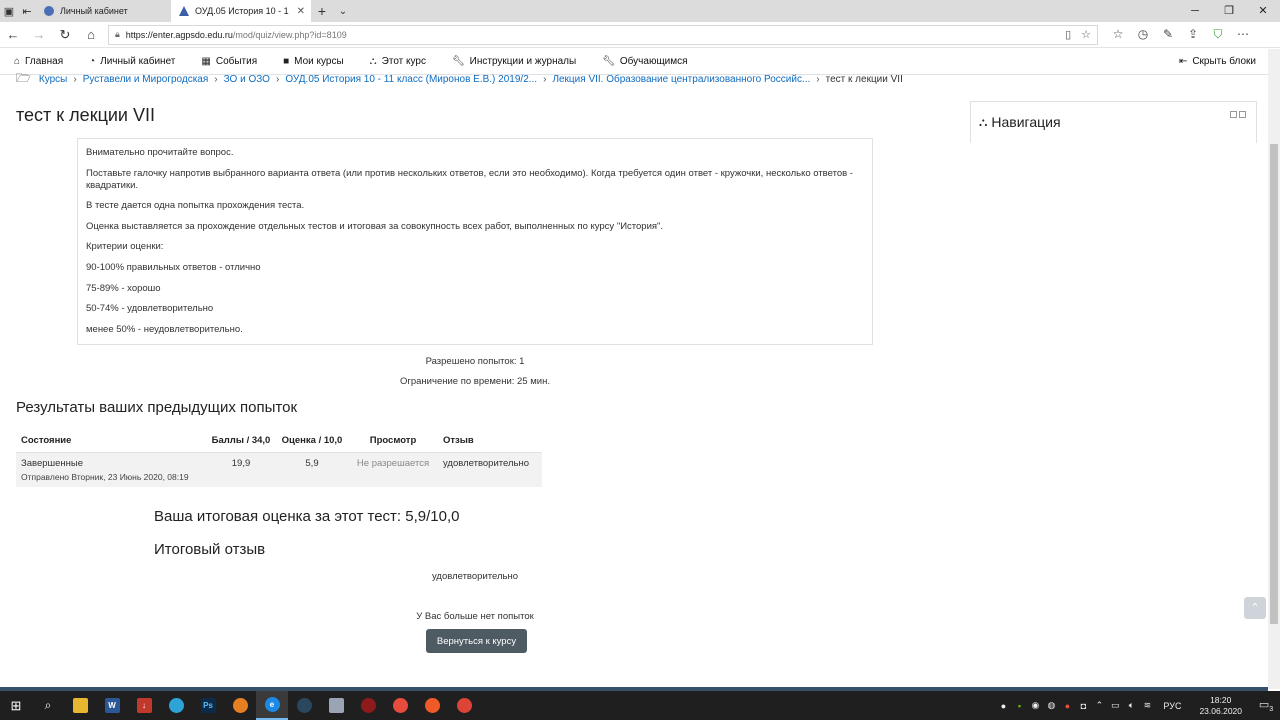  Describe the element at coordinates (1115, 705) in the screenshot. I see `network-icon: ▭` at that location.